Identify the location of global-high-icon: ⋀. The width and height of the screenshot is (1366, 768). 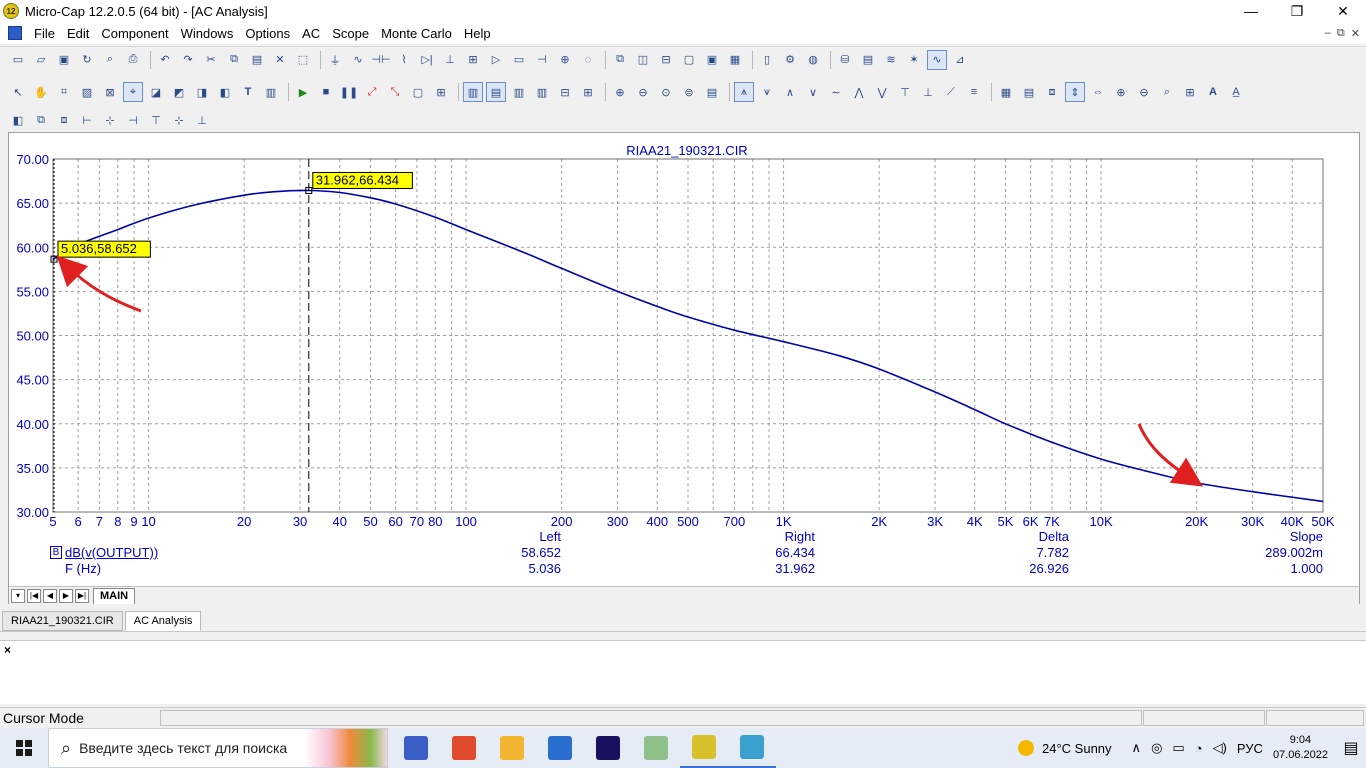
(859, 92).